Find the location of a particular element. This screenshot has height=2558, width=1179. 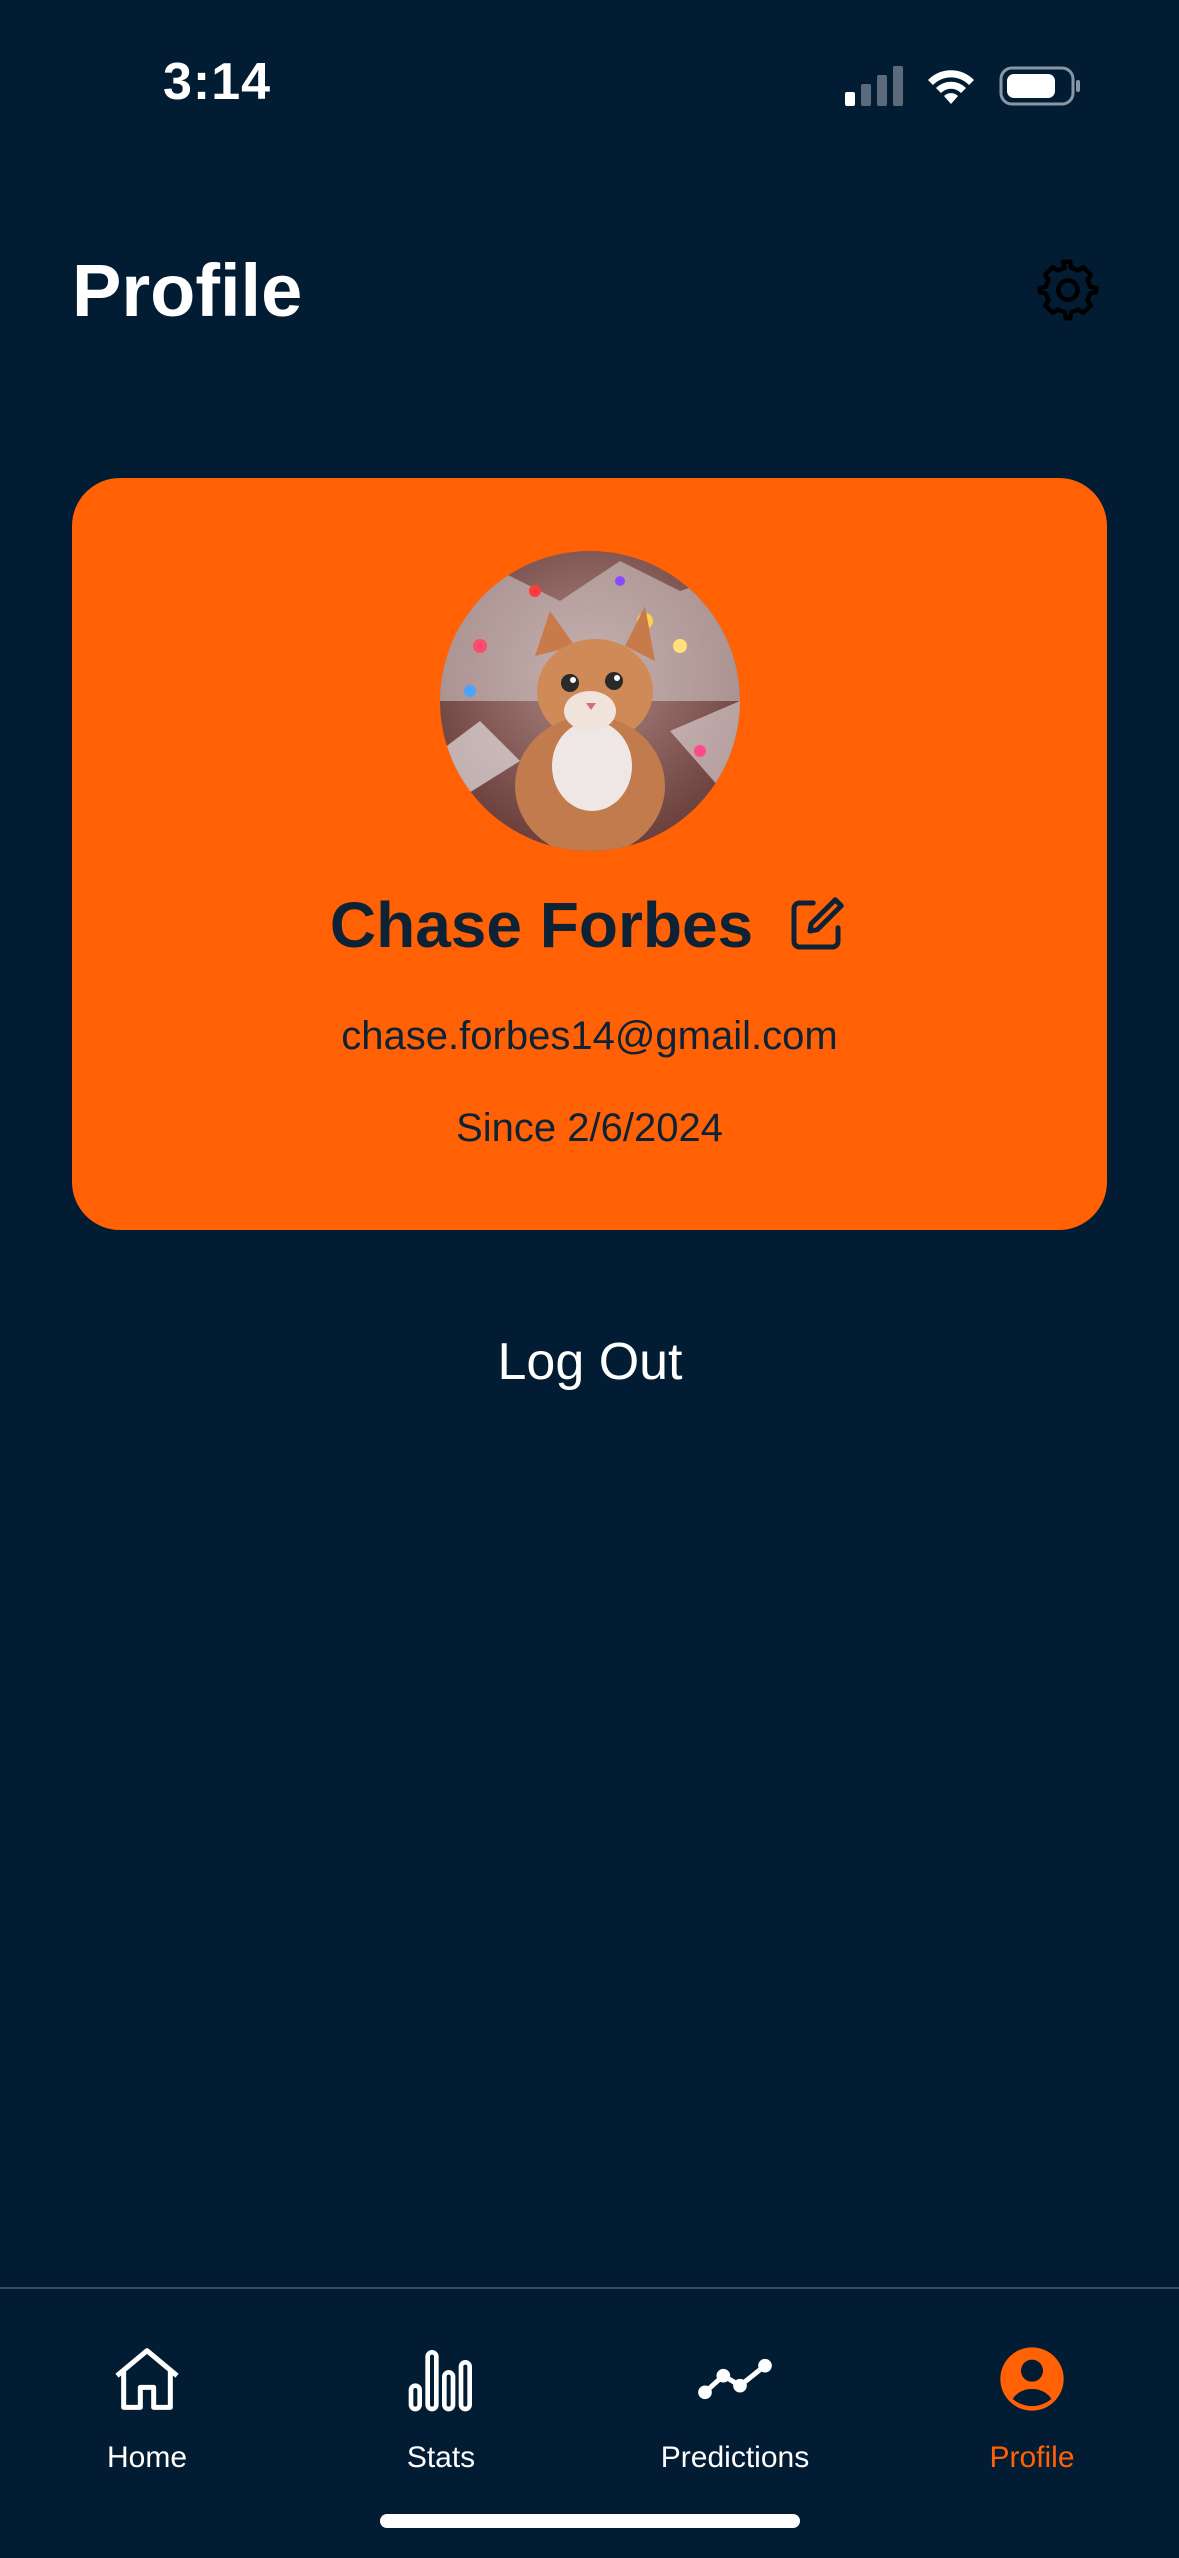

tab-profile: Profile is located at coordinates (1032, 2414).